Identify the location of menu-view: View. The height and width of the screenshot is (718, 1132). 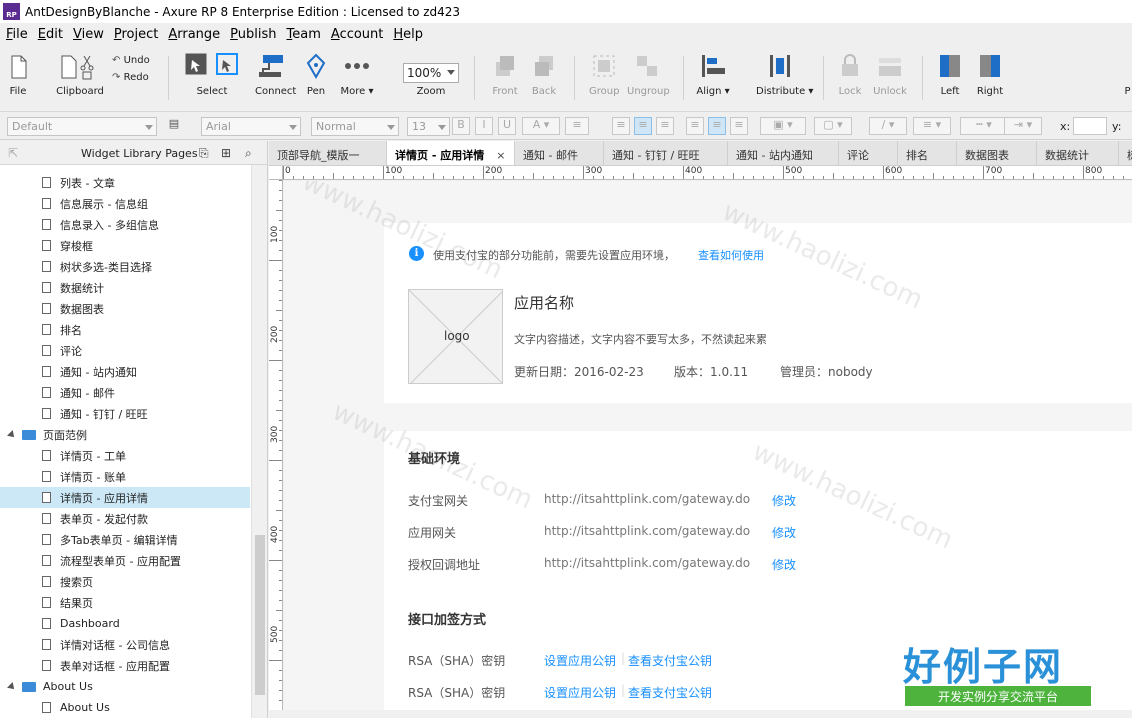
(88, 34).